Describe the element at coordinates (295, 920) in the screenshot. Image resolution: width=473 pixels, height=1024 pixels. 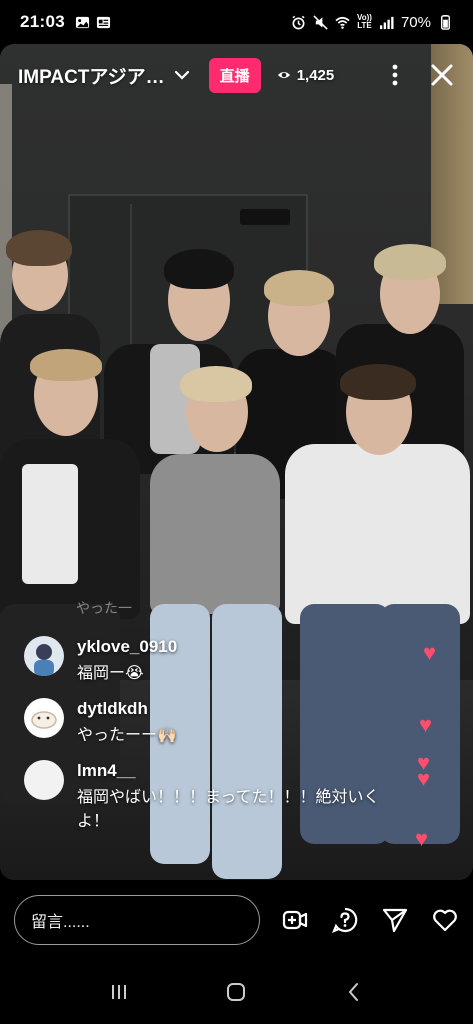
I see `add-guest-icon` at that location.